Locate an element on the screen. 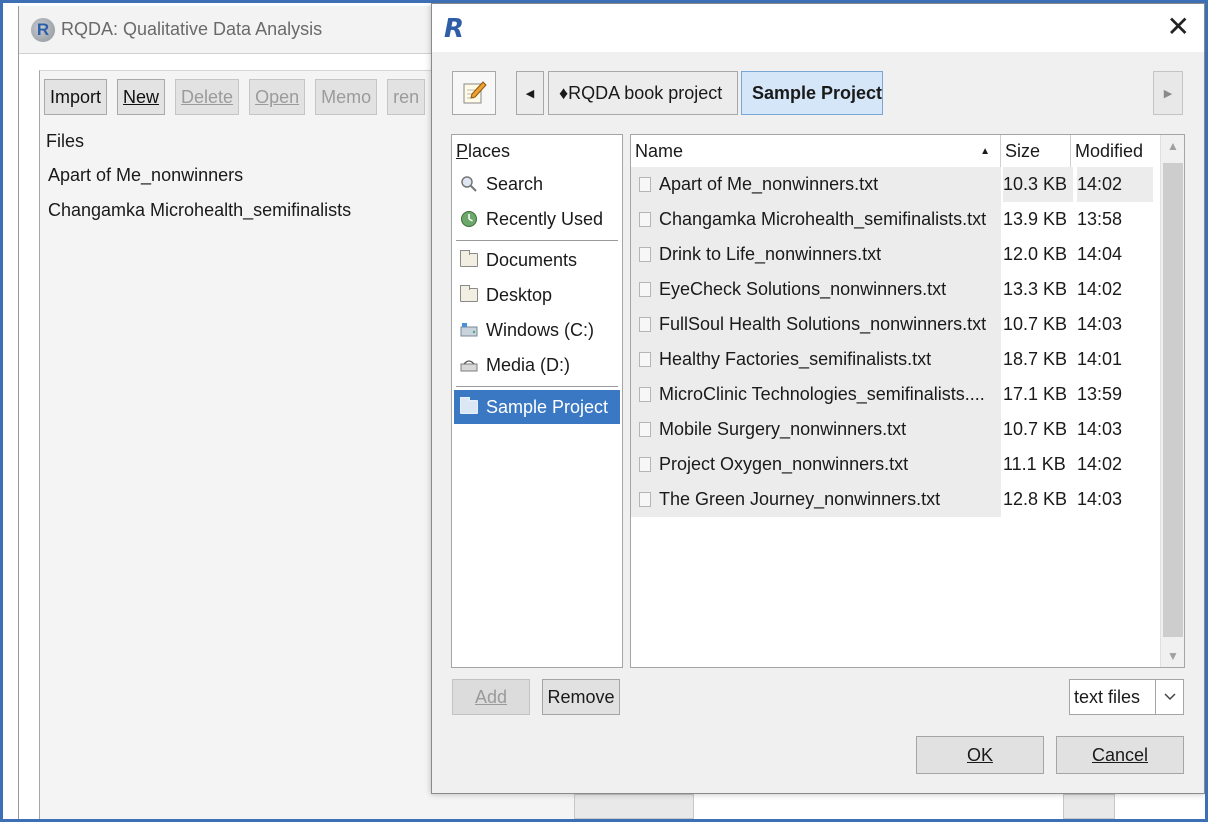 The image size is (1208, 822). path-back-button: ◀ is located at coordinates (530, 93).